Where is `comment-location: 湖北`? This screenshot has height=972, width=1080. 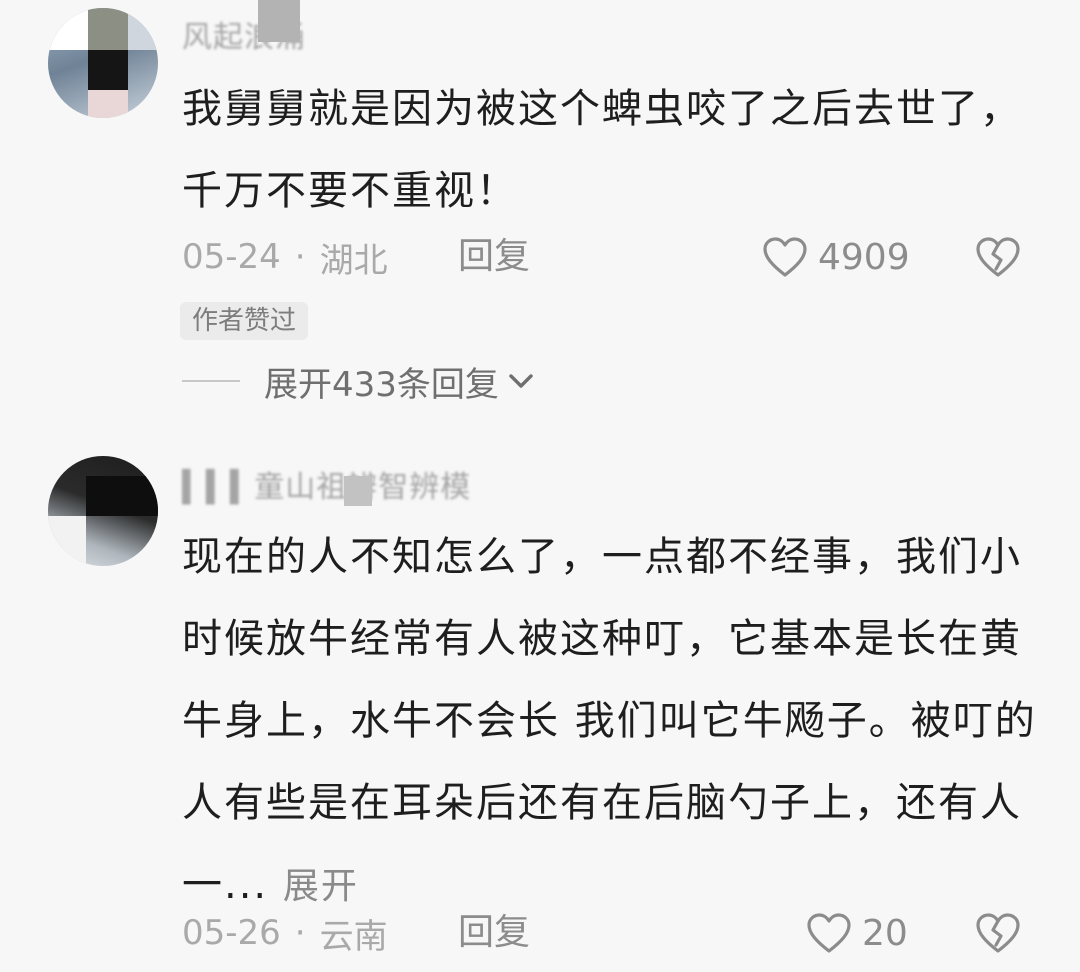 comment-location: 湖北 is located at coordinates (353, 260).